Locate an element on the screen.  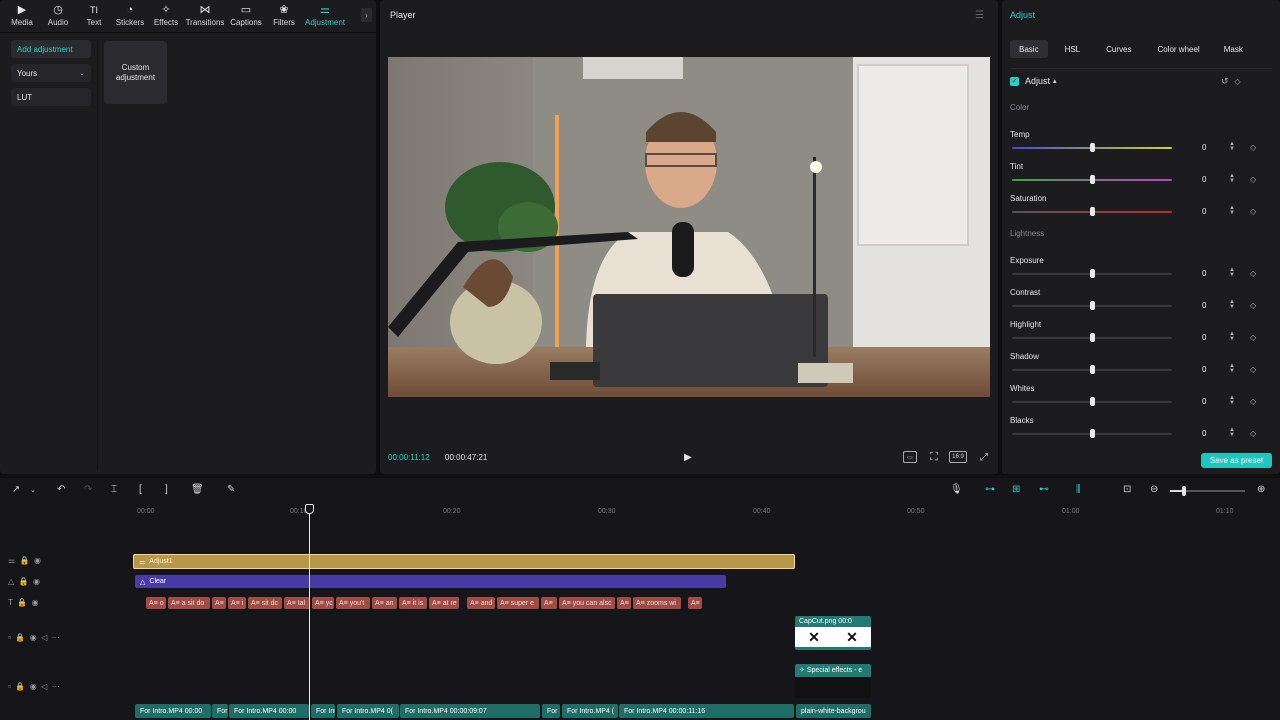
adjust-section-header: ✓ Adjust ▴ is located at coordinates (1033, 81).